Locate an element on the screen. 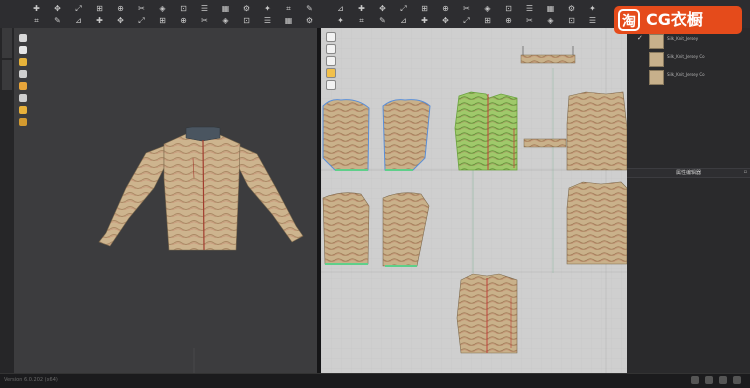  brand-badge: 淘 CG衣橱 is located at coordinates (678, 20).